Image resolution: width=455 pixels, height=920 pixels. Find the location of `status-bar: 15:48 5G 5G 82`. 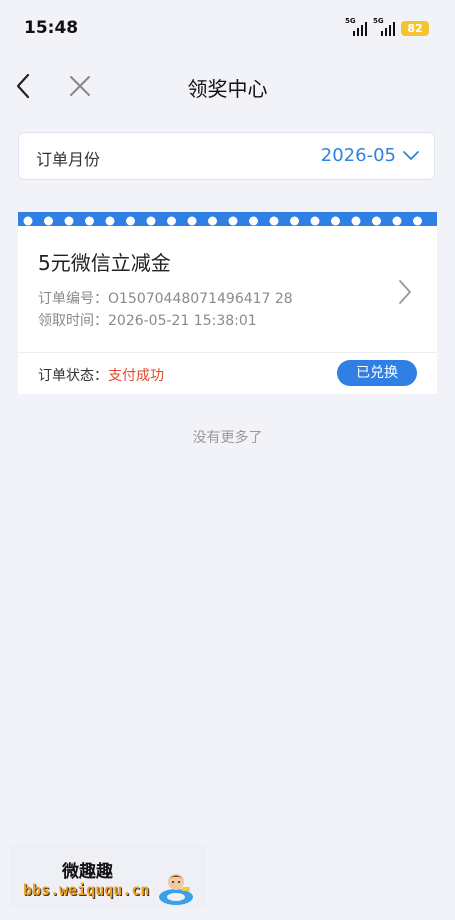

status-bar: 15:48 5G 5G 82 is located at coordinates (227, 29).